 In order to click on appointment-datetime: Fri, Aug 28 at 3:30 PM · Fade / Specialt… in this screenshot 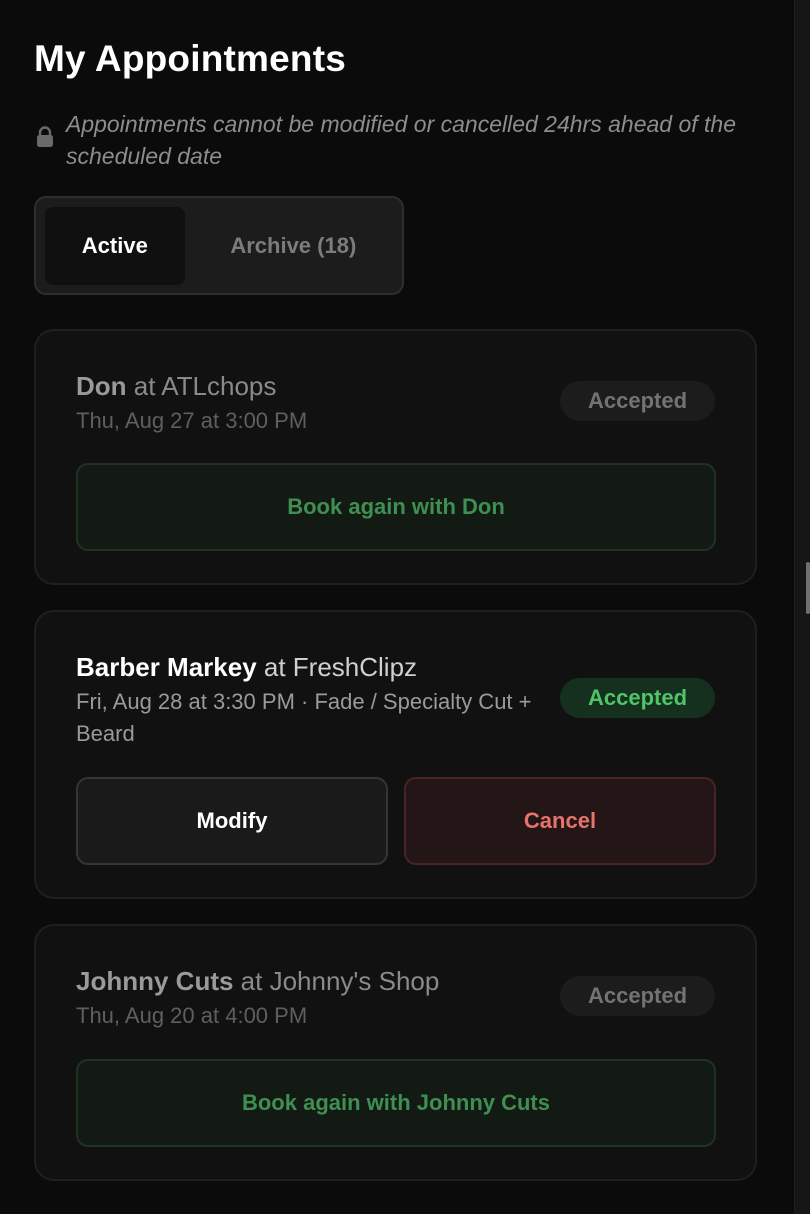, I will do `click(304, 717)`.